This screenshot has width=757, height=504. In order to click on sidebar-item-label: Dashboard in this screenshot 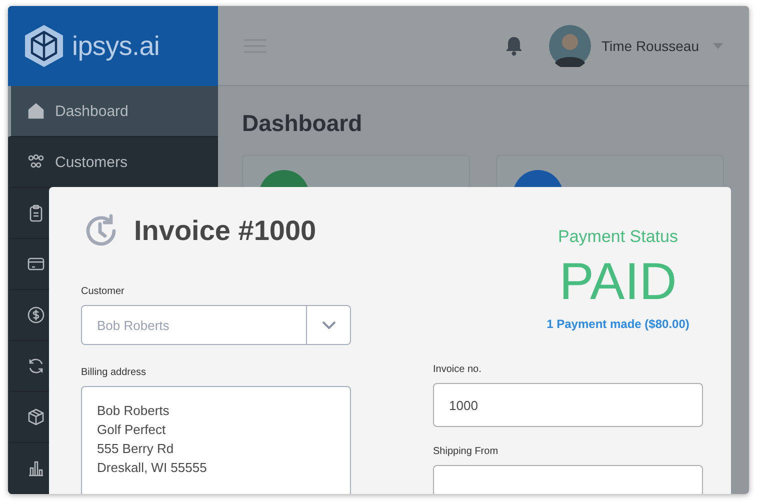, I will do `click(91, 111)`.